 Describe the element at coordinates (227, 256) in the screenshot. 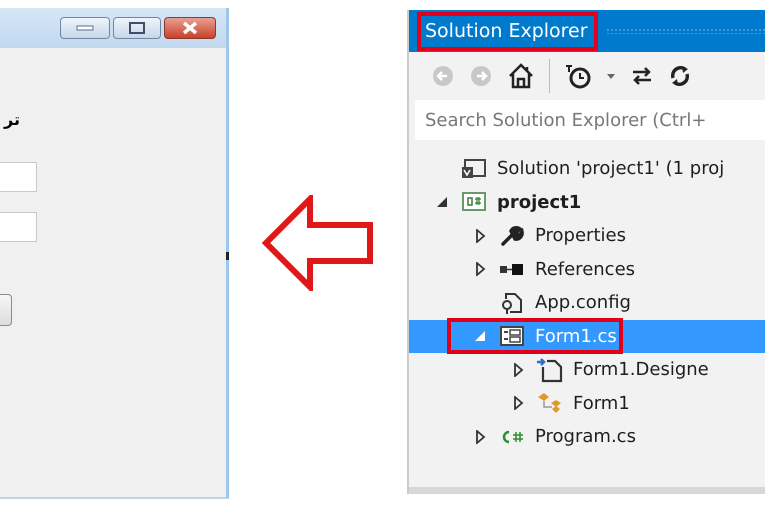

I see `resize-mark` at that location.